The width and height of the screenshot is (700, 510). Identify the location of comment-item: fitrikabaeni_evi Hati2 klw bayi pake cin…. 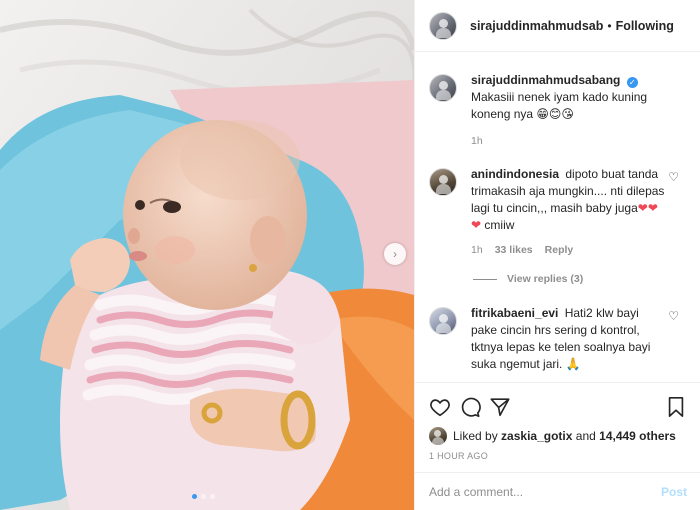
(557, 339).